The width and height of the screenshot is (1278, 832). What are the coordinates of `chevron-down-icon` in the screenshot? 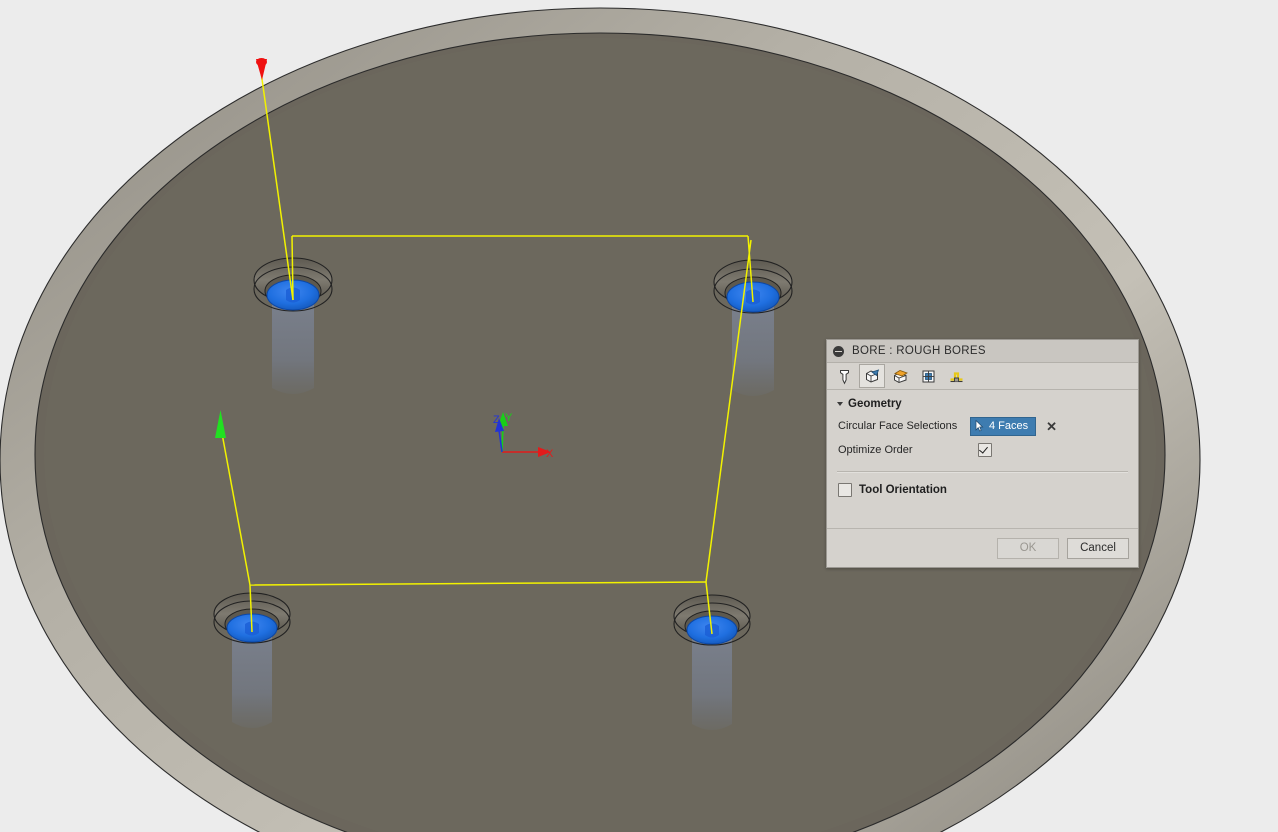 It's located at (840, 404).